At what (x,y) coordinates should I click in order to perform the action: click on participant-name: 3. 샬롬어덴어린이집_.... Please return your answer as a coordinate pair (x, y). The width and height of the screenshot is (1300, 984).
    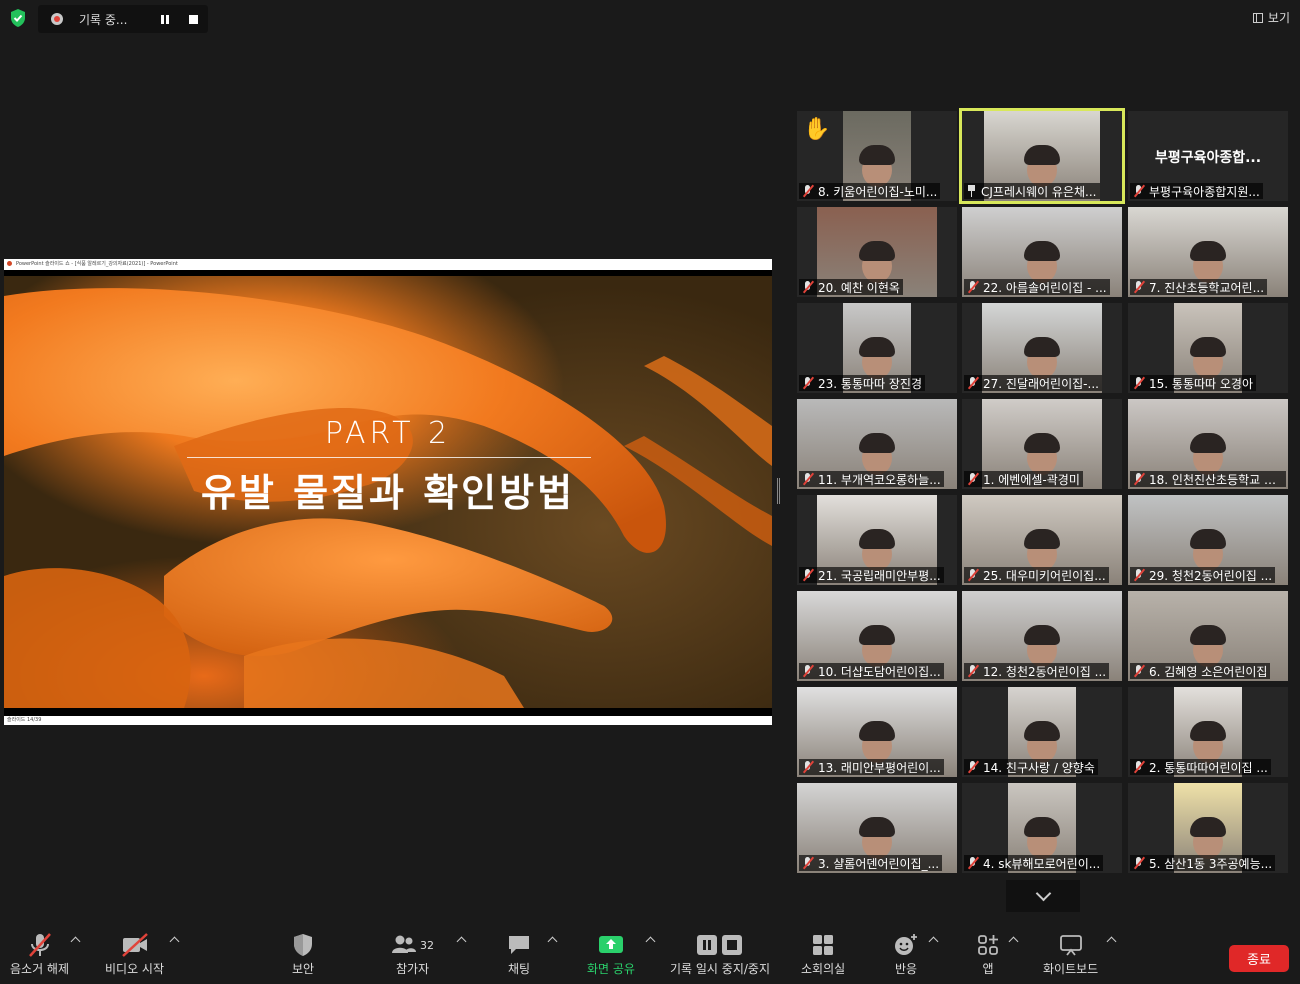
    Looking at the image, I should click on (879, 863).